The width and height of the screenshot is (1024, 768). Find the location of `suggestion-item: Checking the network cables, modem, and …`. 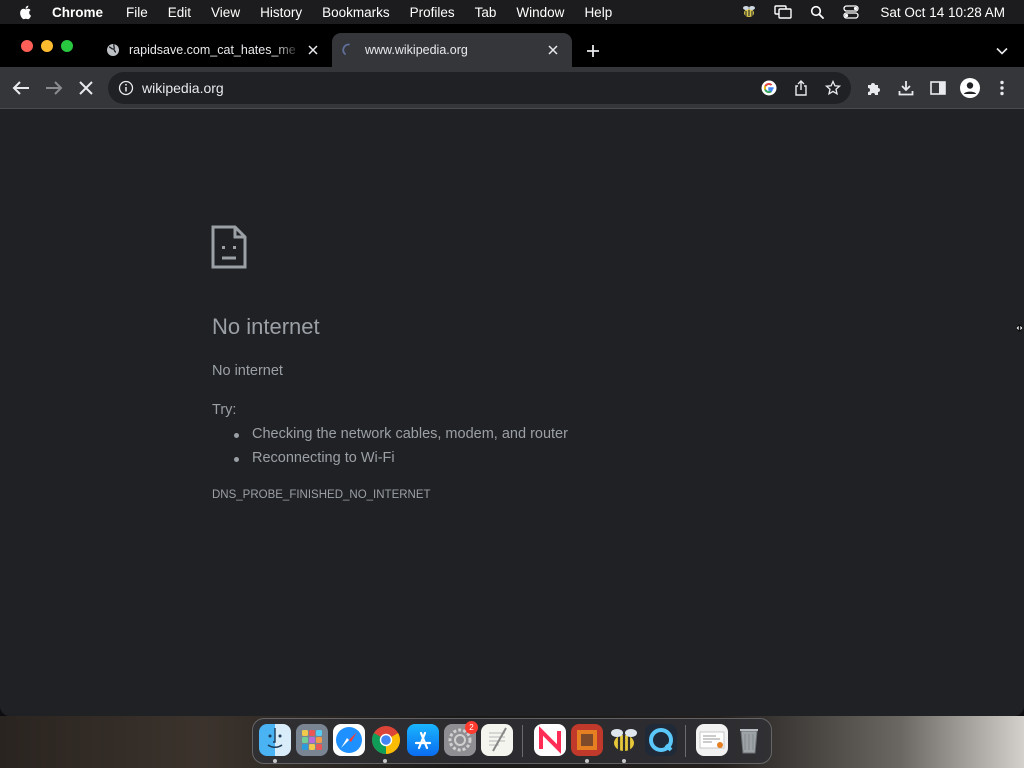

suggestion-item: Checking the network cables, modem, and … is located at coordinates (400, 438).